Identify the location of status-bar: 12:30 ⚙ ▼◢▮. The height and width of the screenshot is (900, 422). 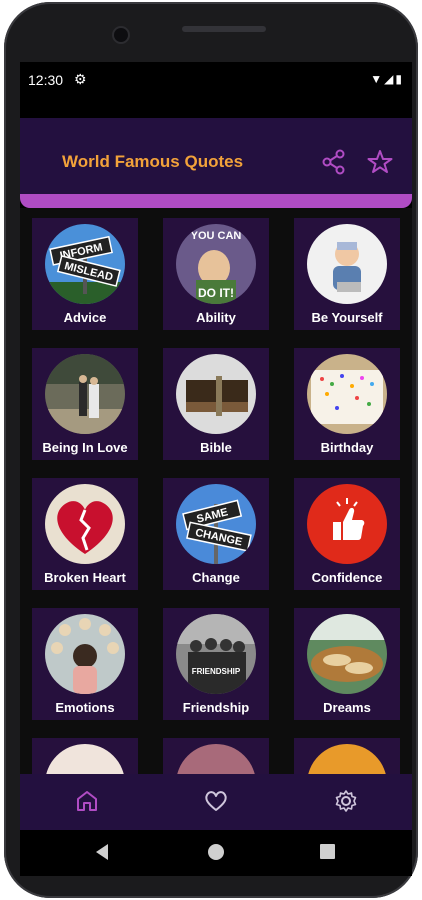
(216, 90).